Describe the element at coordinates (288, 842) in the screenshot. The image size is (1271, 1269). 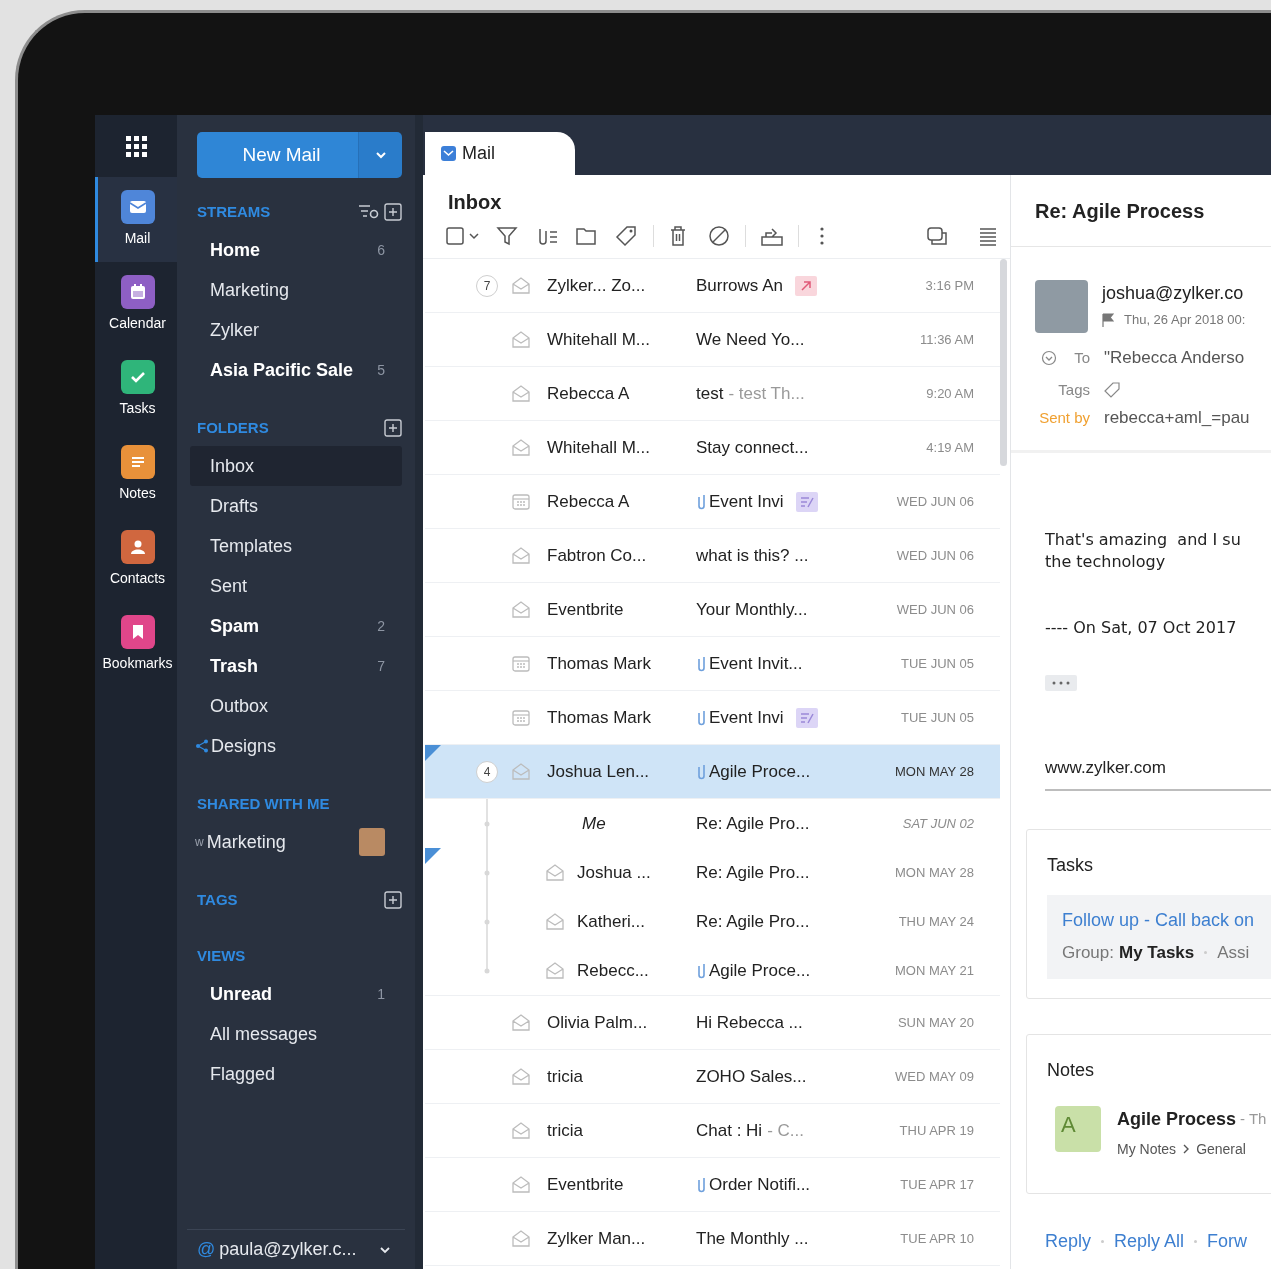
I see `folder-item: w Marketing` at that location.